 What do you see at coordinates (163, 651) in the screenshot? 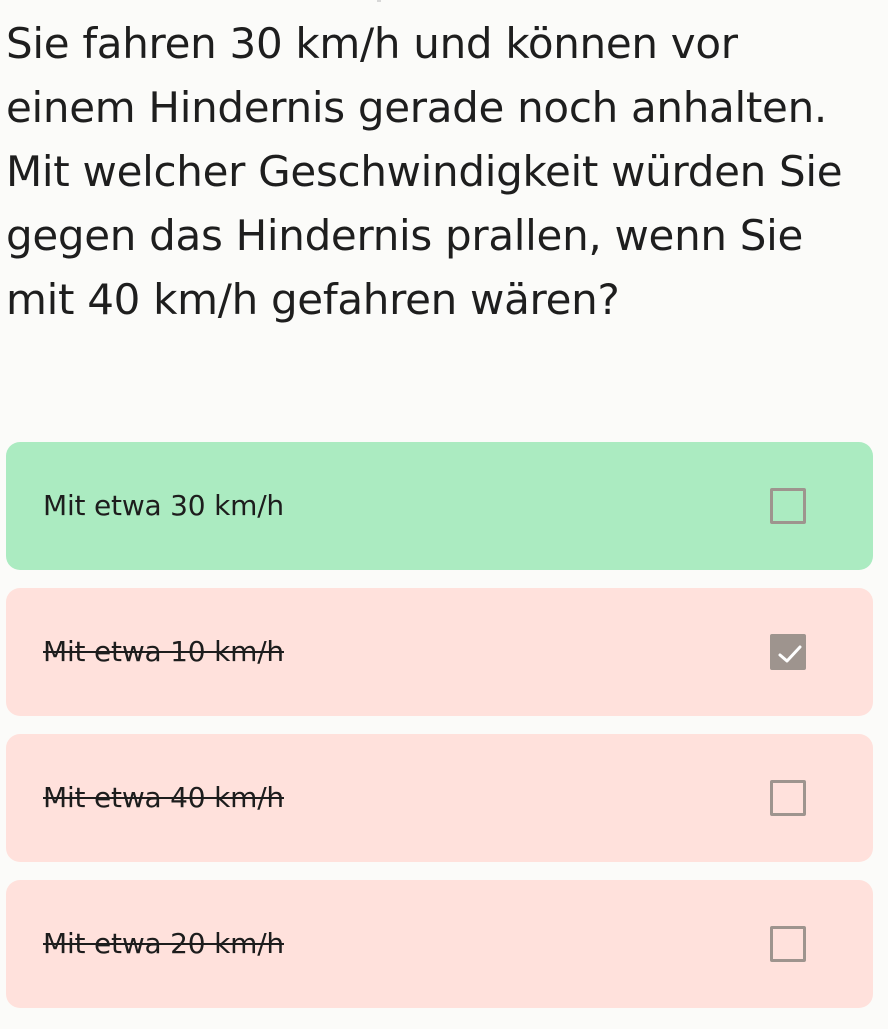
I see `answer-label: Mit etwa 10 km/h` at bounding box center [163, 651].